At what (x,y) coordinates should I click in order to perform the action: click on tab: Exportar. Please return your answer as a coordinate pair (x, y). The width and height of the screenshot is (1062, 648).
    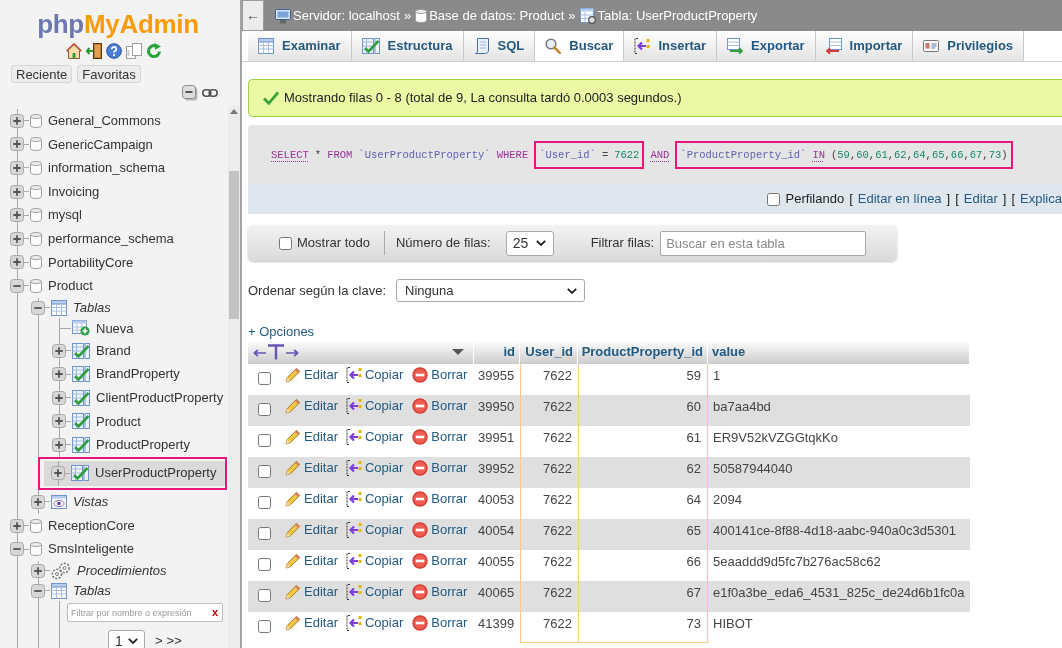
    Looking at the image, I should click on (766, 46).